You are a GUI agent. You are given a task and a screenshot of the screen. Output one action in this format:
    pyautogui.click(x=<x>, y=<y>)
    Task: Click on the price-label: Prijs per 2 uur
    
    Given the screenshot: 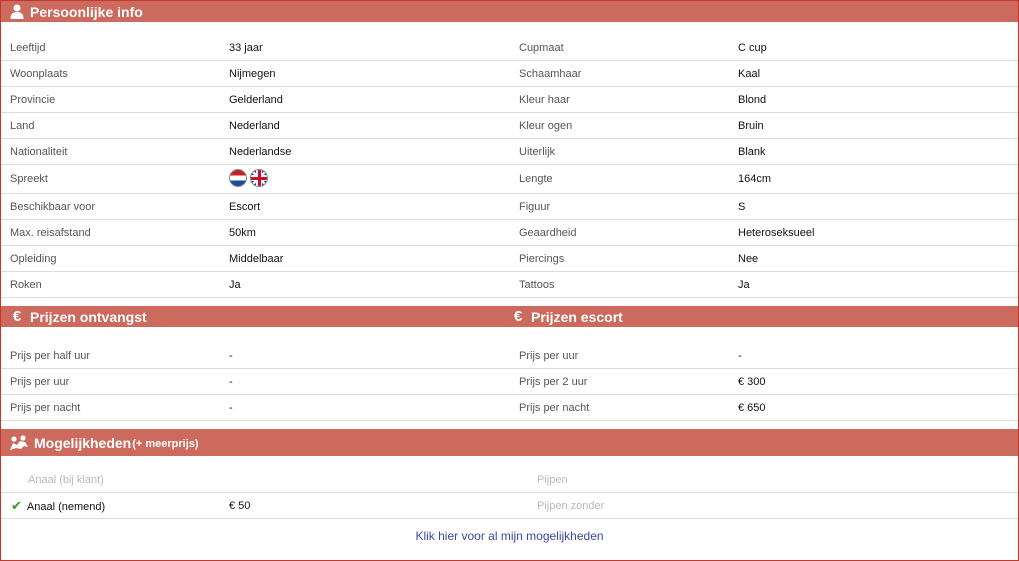 What is the action you would take?
    pyautogui.click(x=553, y=382)
    